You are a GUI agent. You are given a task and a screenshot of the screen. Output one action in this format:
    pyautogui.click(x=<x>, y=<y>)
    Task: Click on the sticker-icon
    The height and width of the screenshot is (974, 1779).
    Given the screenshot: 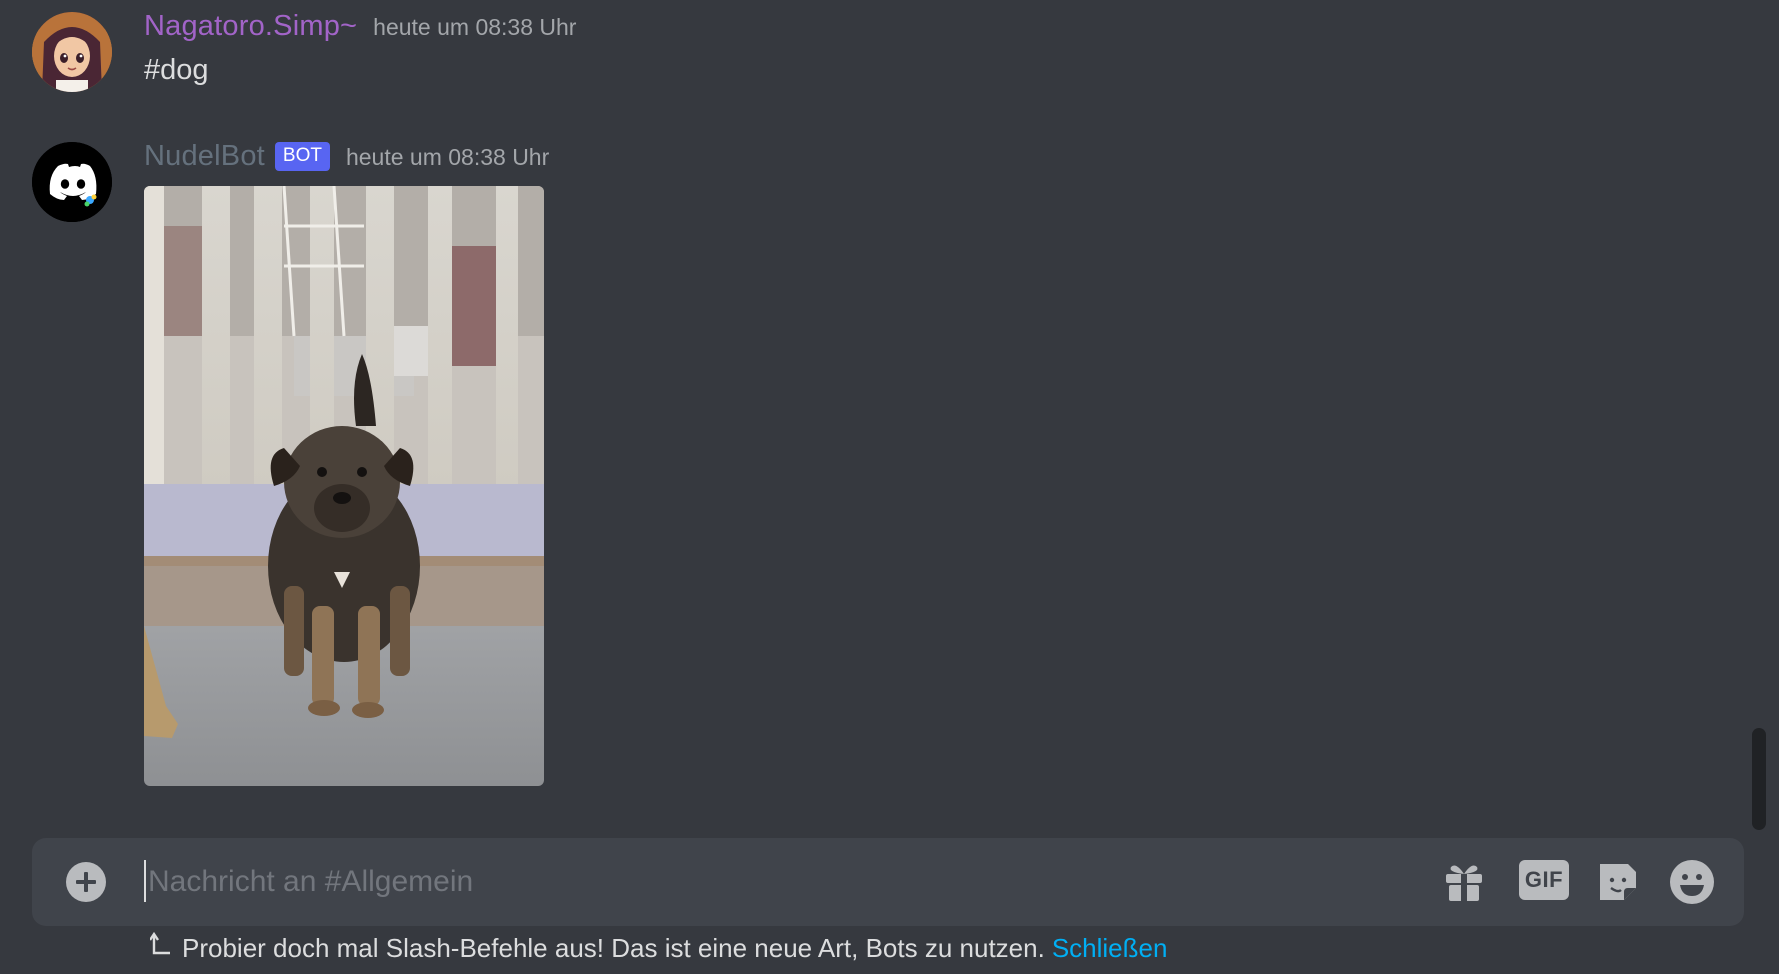 What is the action you would take?
    pyautogui.click(x=1618, y=882)
    